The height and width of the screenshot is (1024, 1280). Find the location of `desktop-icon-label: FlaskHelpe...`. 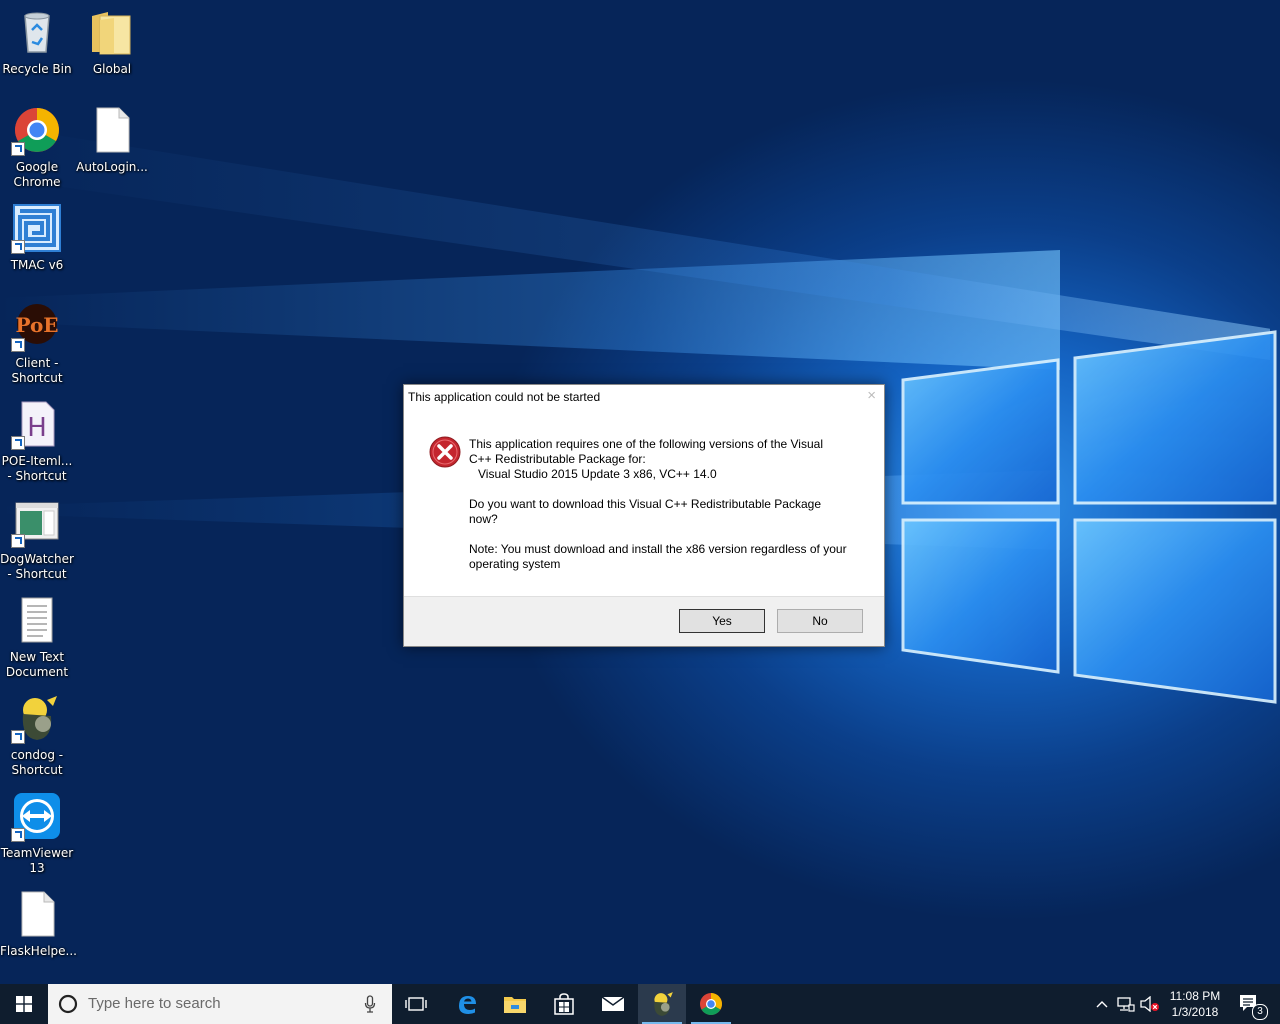

desktop-icon-label: FlaskHelpe... is located at coordinates (38, 951).